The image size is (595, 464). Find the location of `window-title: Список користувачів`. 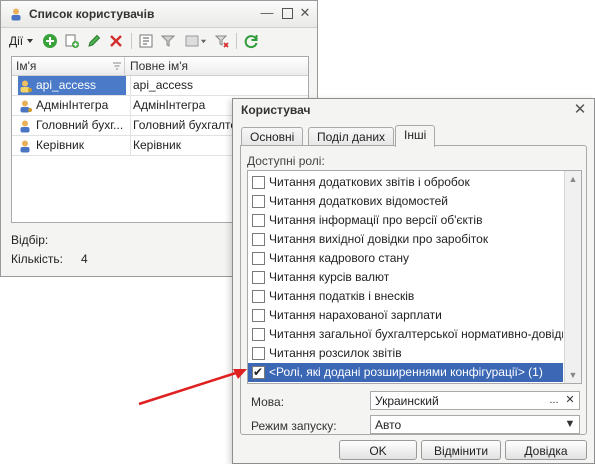

window-title: Список користувачів is located at coordinates (92, 14).